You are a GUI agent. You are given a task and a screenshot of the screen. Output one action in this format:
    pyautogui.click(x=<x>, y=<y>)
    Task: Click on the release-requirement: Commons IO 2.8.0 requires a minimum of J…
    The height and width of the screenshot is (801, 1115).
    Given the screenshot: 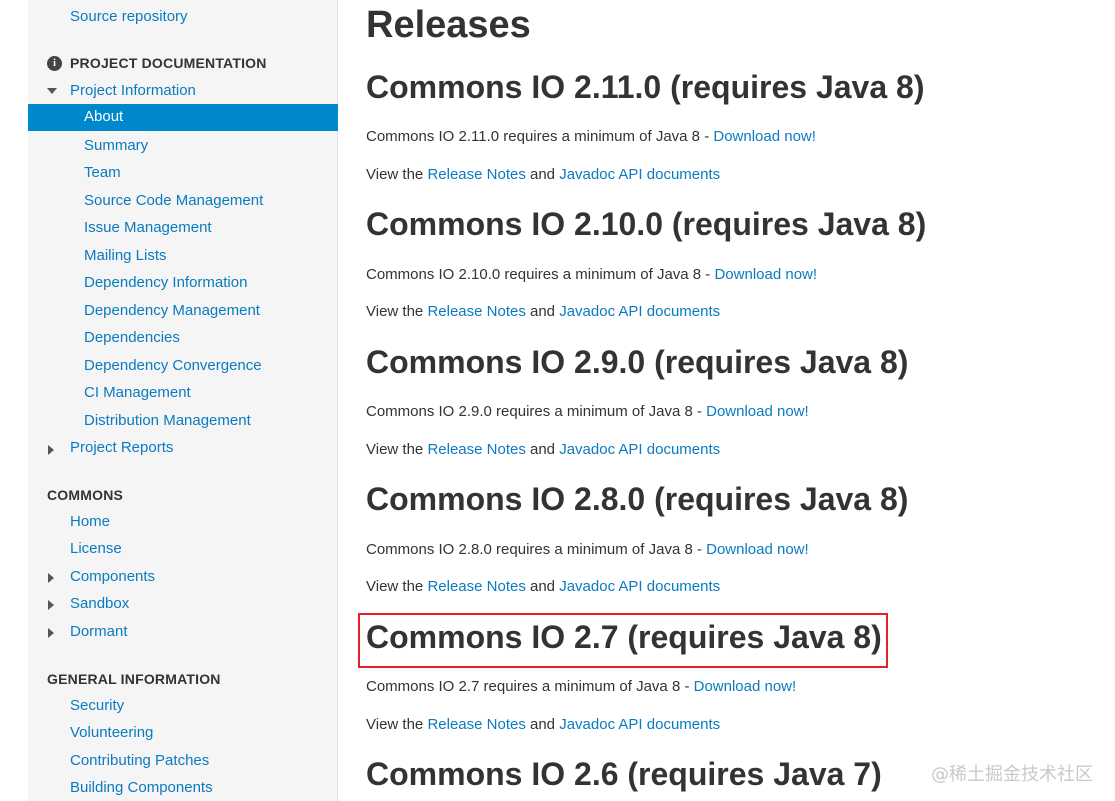 What is the action you would take?
    pyautogui.click(x=587, y=550)
    